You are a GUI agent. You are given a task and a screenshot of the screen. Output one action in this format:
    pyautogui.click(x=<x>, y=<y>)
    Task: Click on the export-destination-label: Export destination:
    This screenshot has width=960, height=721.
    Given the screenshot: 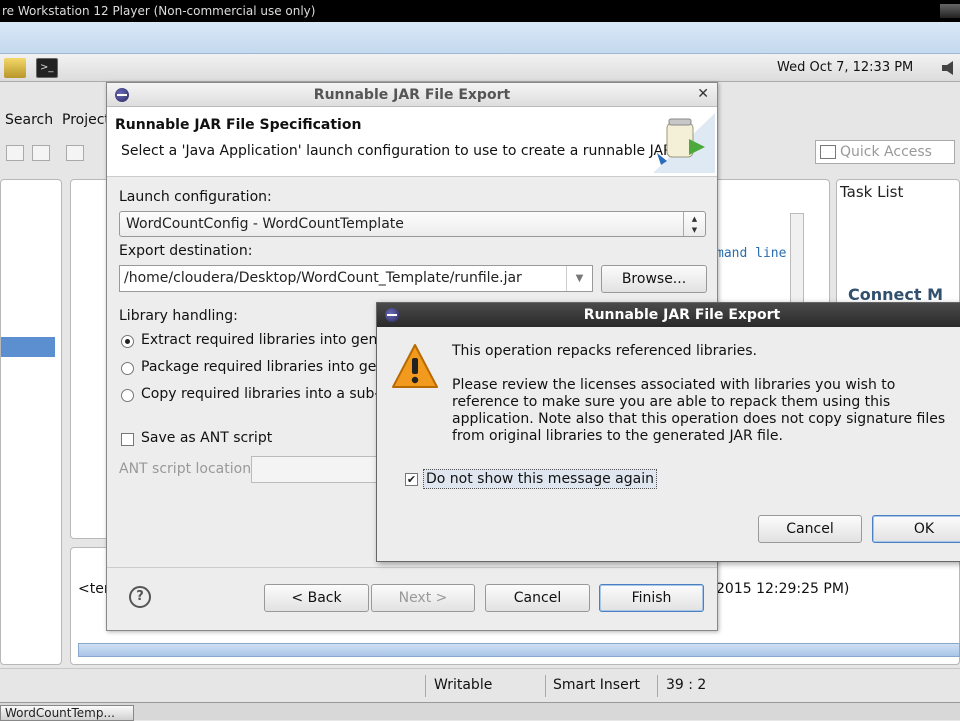 What is the action you would take?
    pyautogui.click(x=186, y=251)
    